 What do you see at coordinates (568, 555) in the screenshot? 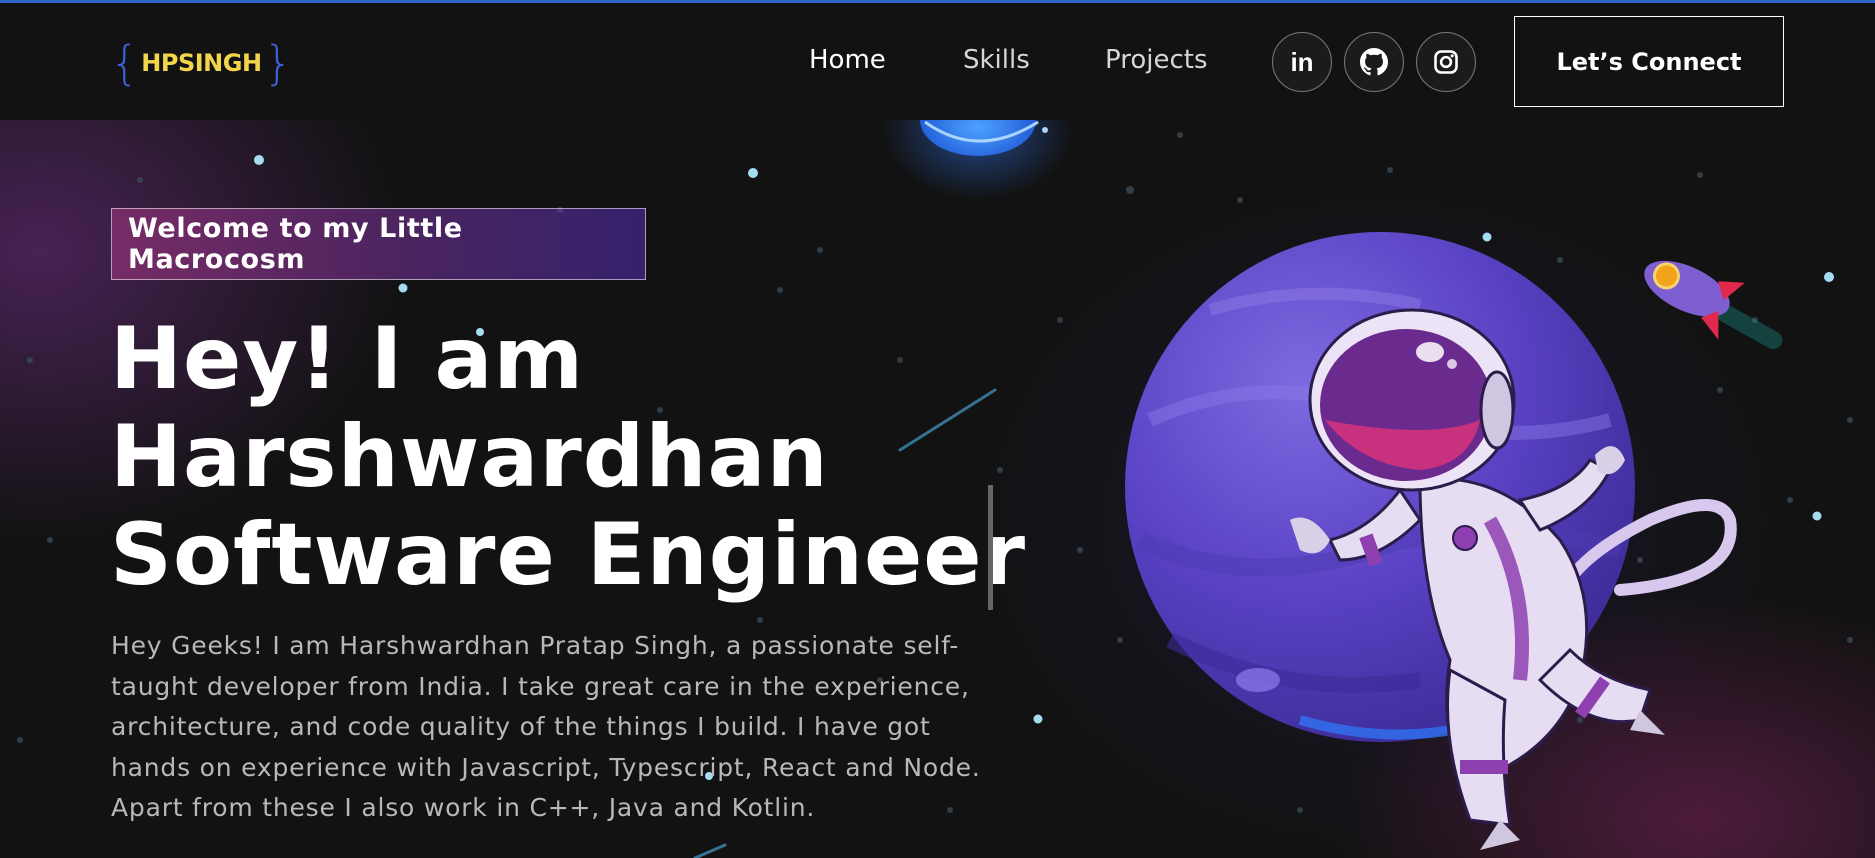
I see `headline-line-3: Software Engineer` at bounding box center [568, 555].